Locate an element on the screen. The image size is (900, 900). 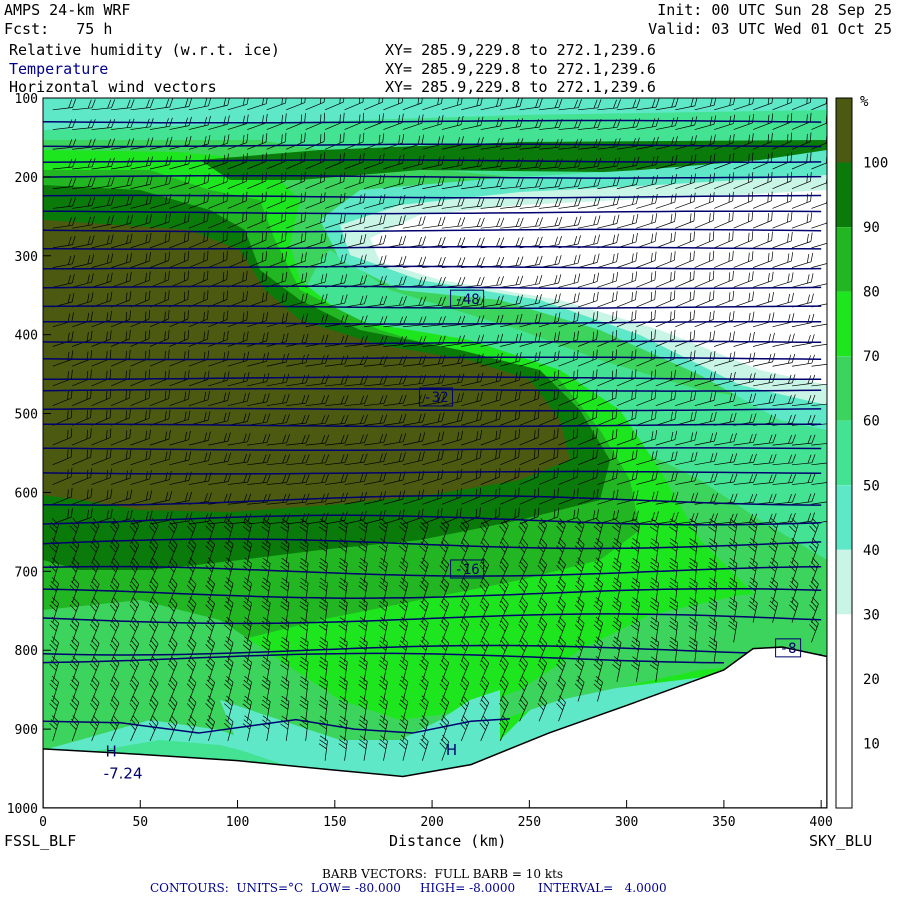
x-tick-label: 350 is located at coordinates (723, 822).